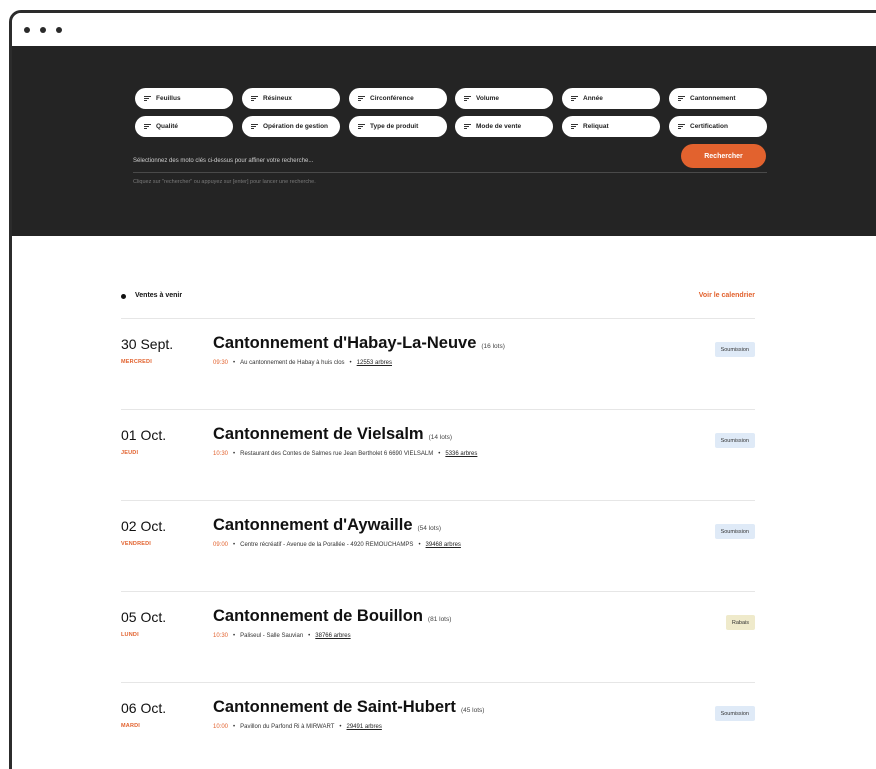 The height and width of the screenshot is (769, 876). I want to click on sale-weekday: MERCREDI, so click(136, 362).